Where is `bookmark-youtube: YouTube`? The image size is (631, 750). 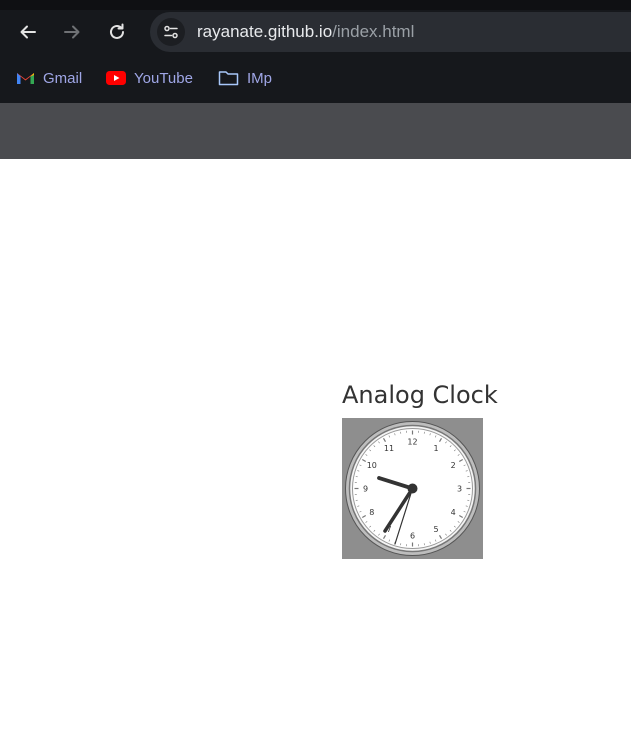
bookmark-youtube: YouTube is located at coordinates (149, 78).